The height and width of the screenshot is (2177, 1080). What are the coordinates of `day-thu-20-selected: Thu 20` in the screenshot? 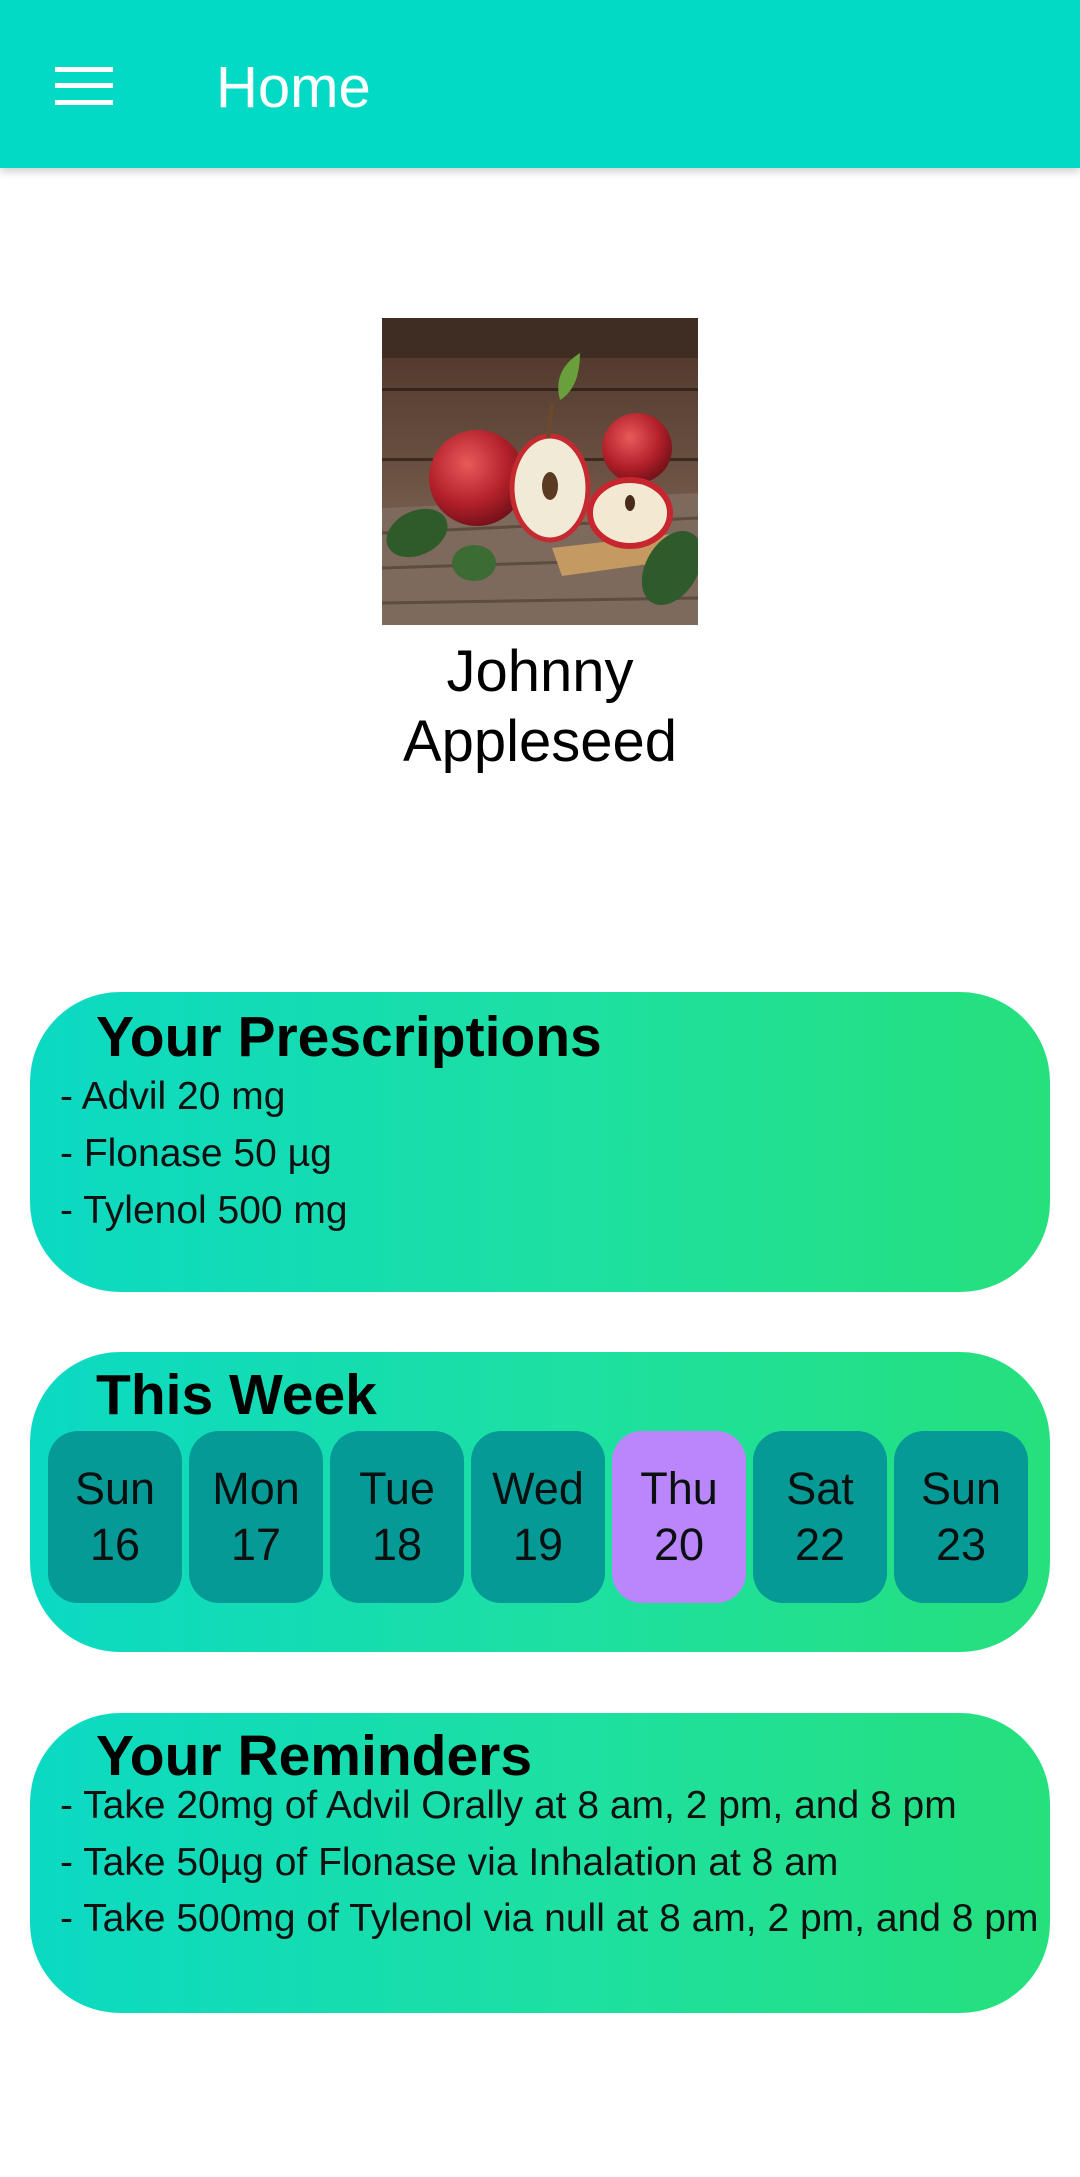 It's located at (679, 1517).